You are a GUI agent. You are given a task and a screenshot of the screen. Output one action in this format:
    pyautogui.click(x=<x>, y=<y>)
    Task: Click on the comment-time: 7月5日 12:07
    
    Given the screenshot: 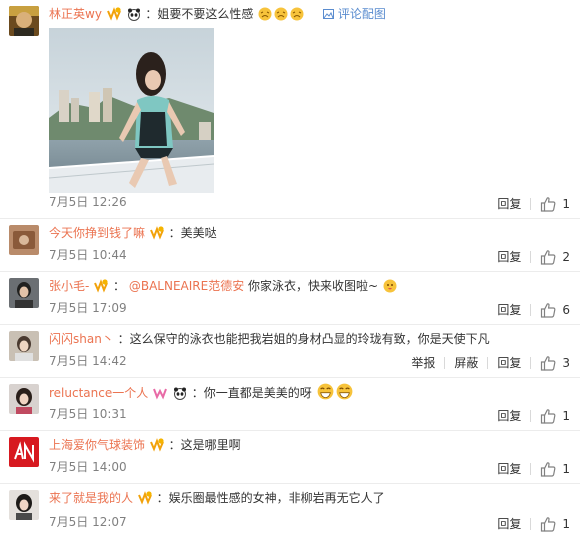 What is the action you would take?
    pyautogui.click(x=88, y=522)
    